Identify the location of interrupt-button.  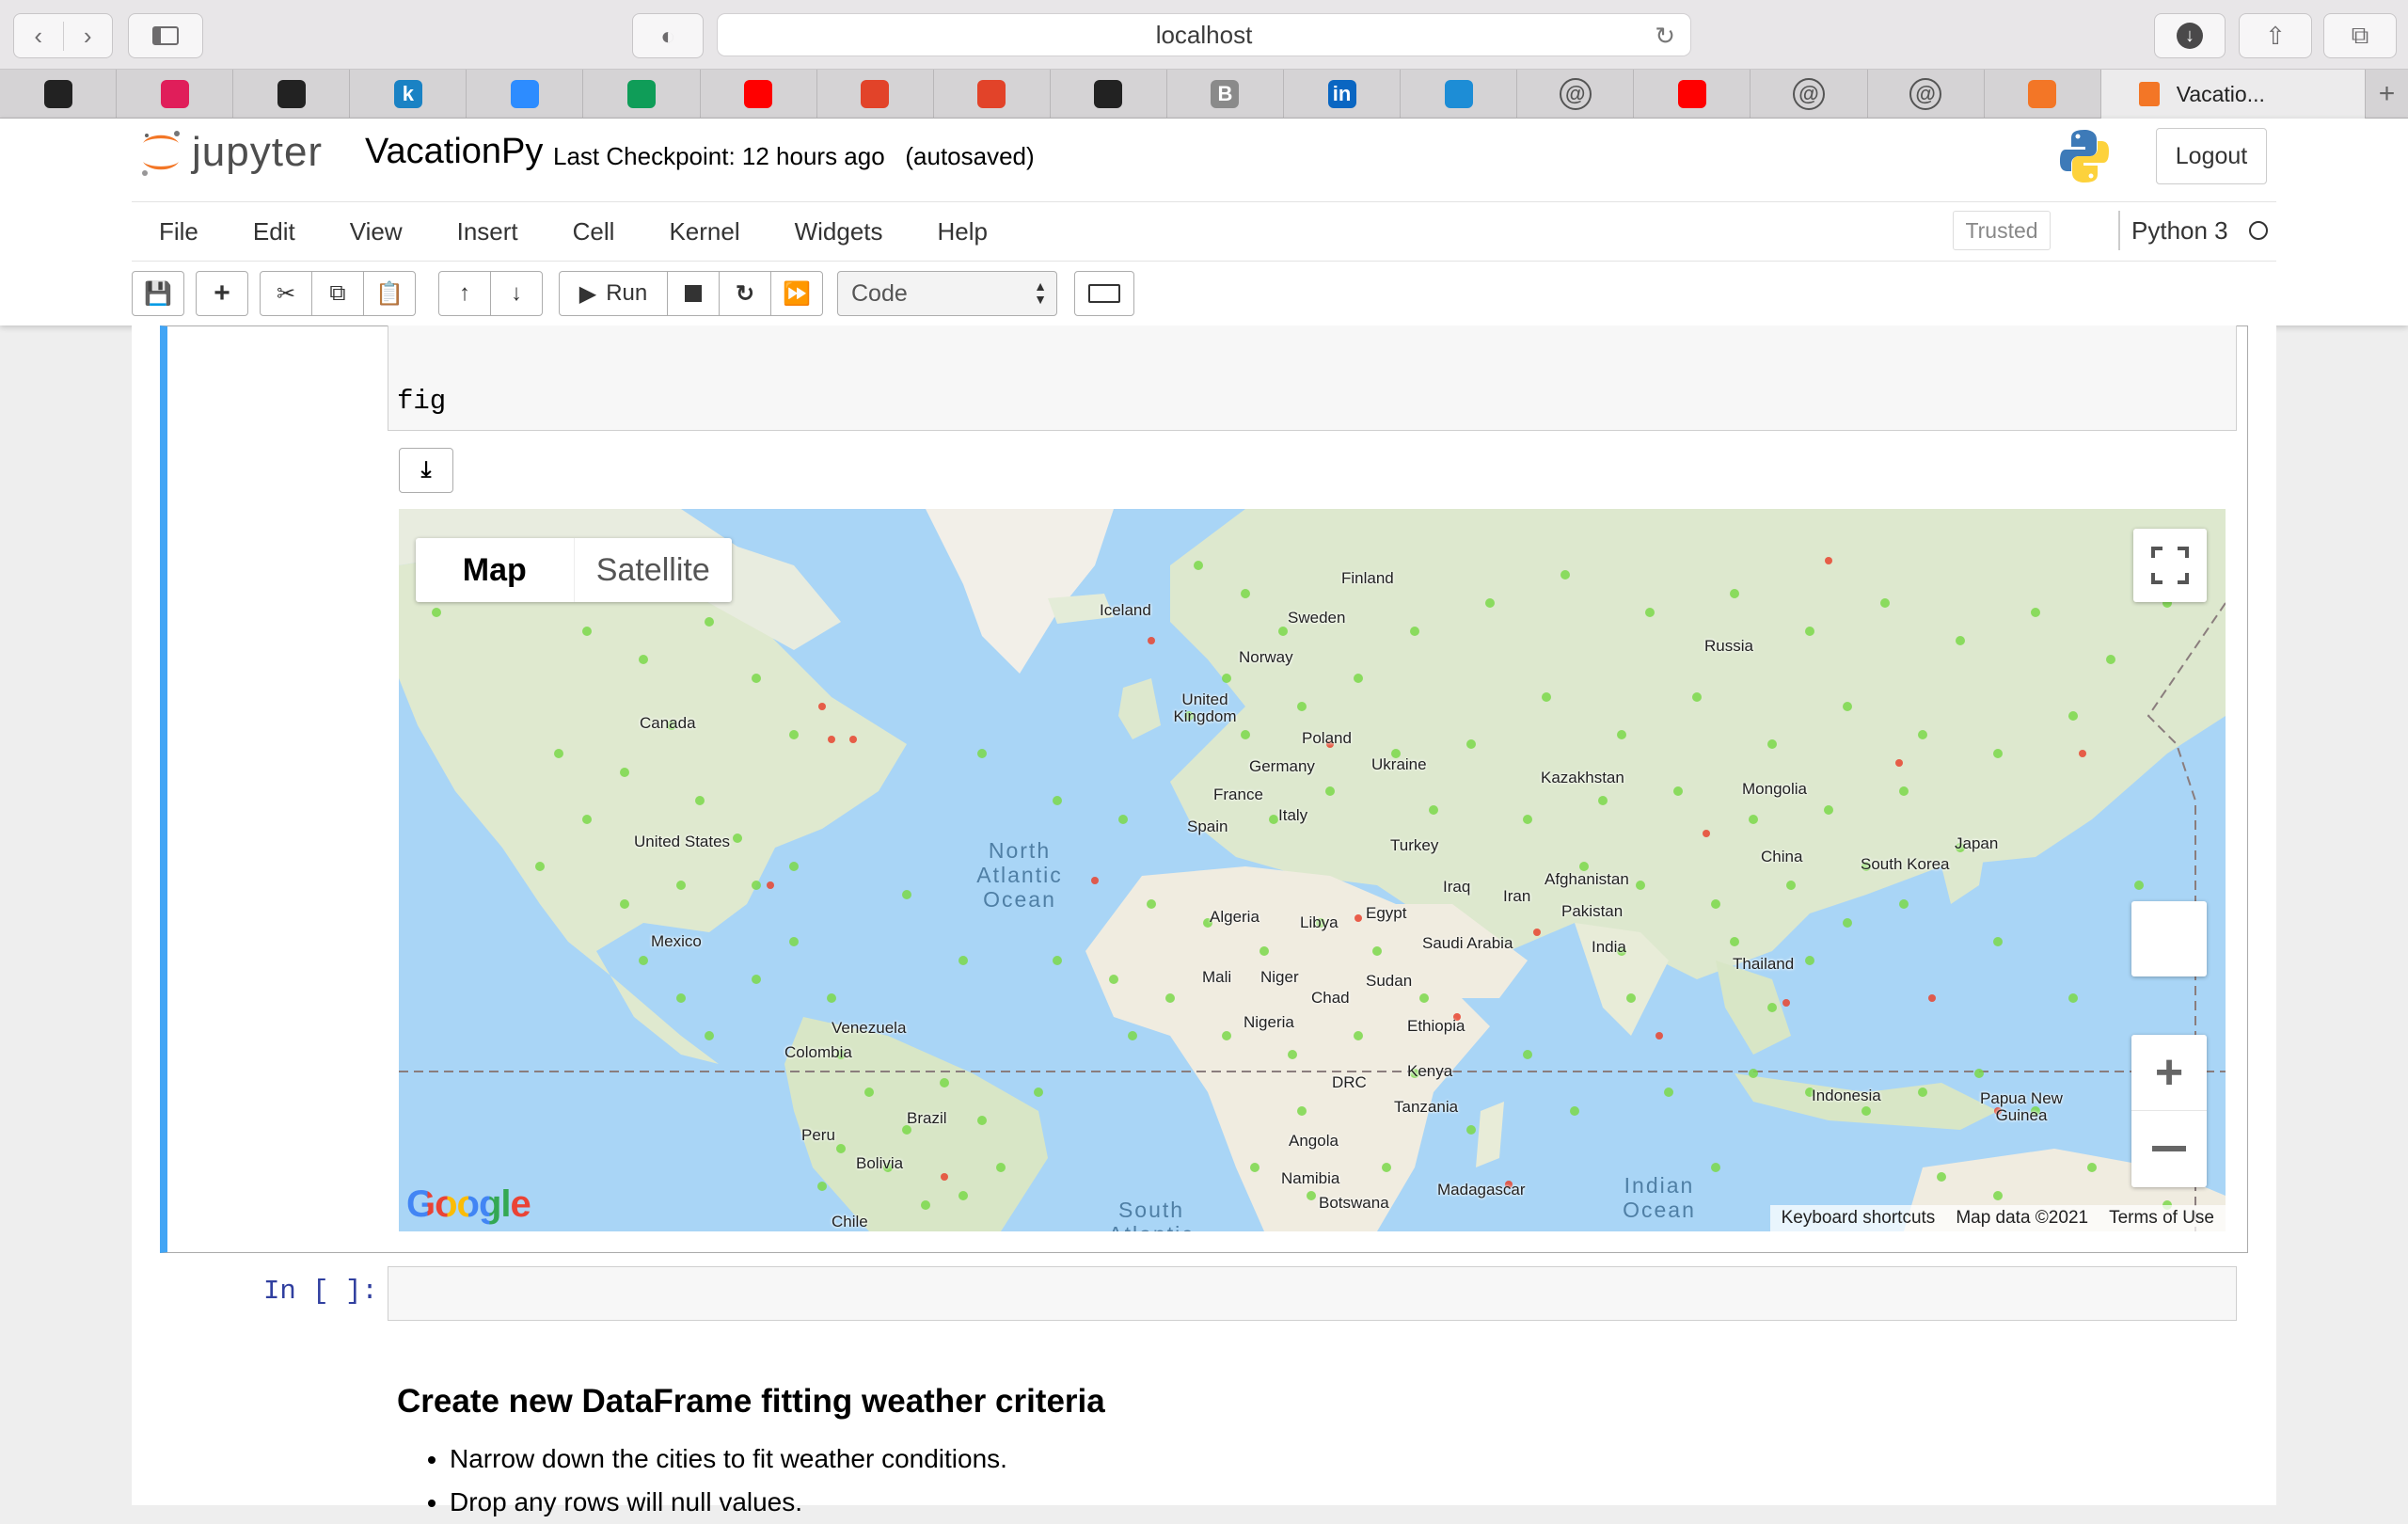
(694, 294).